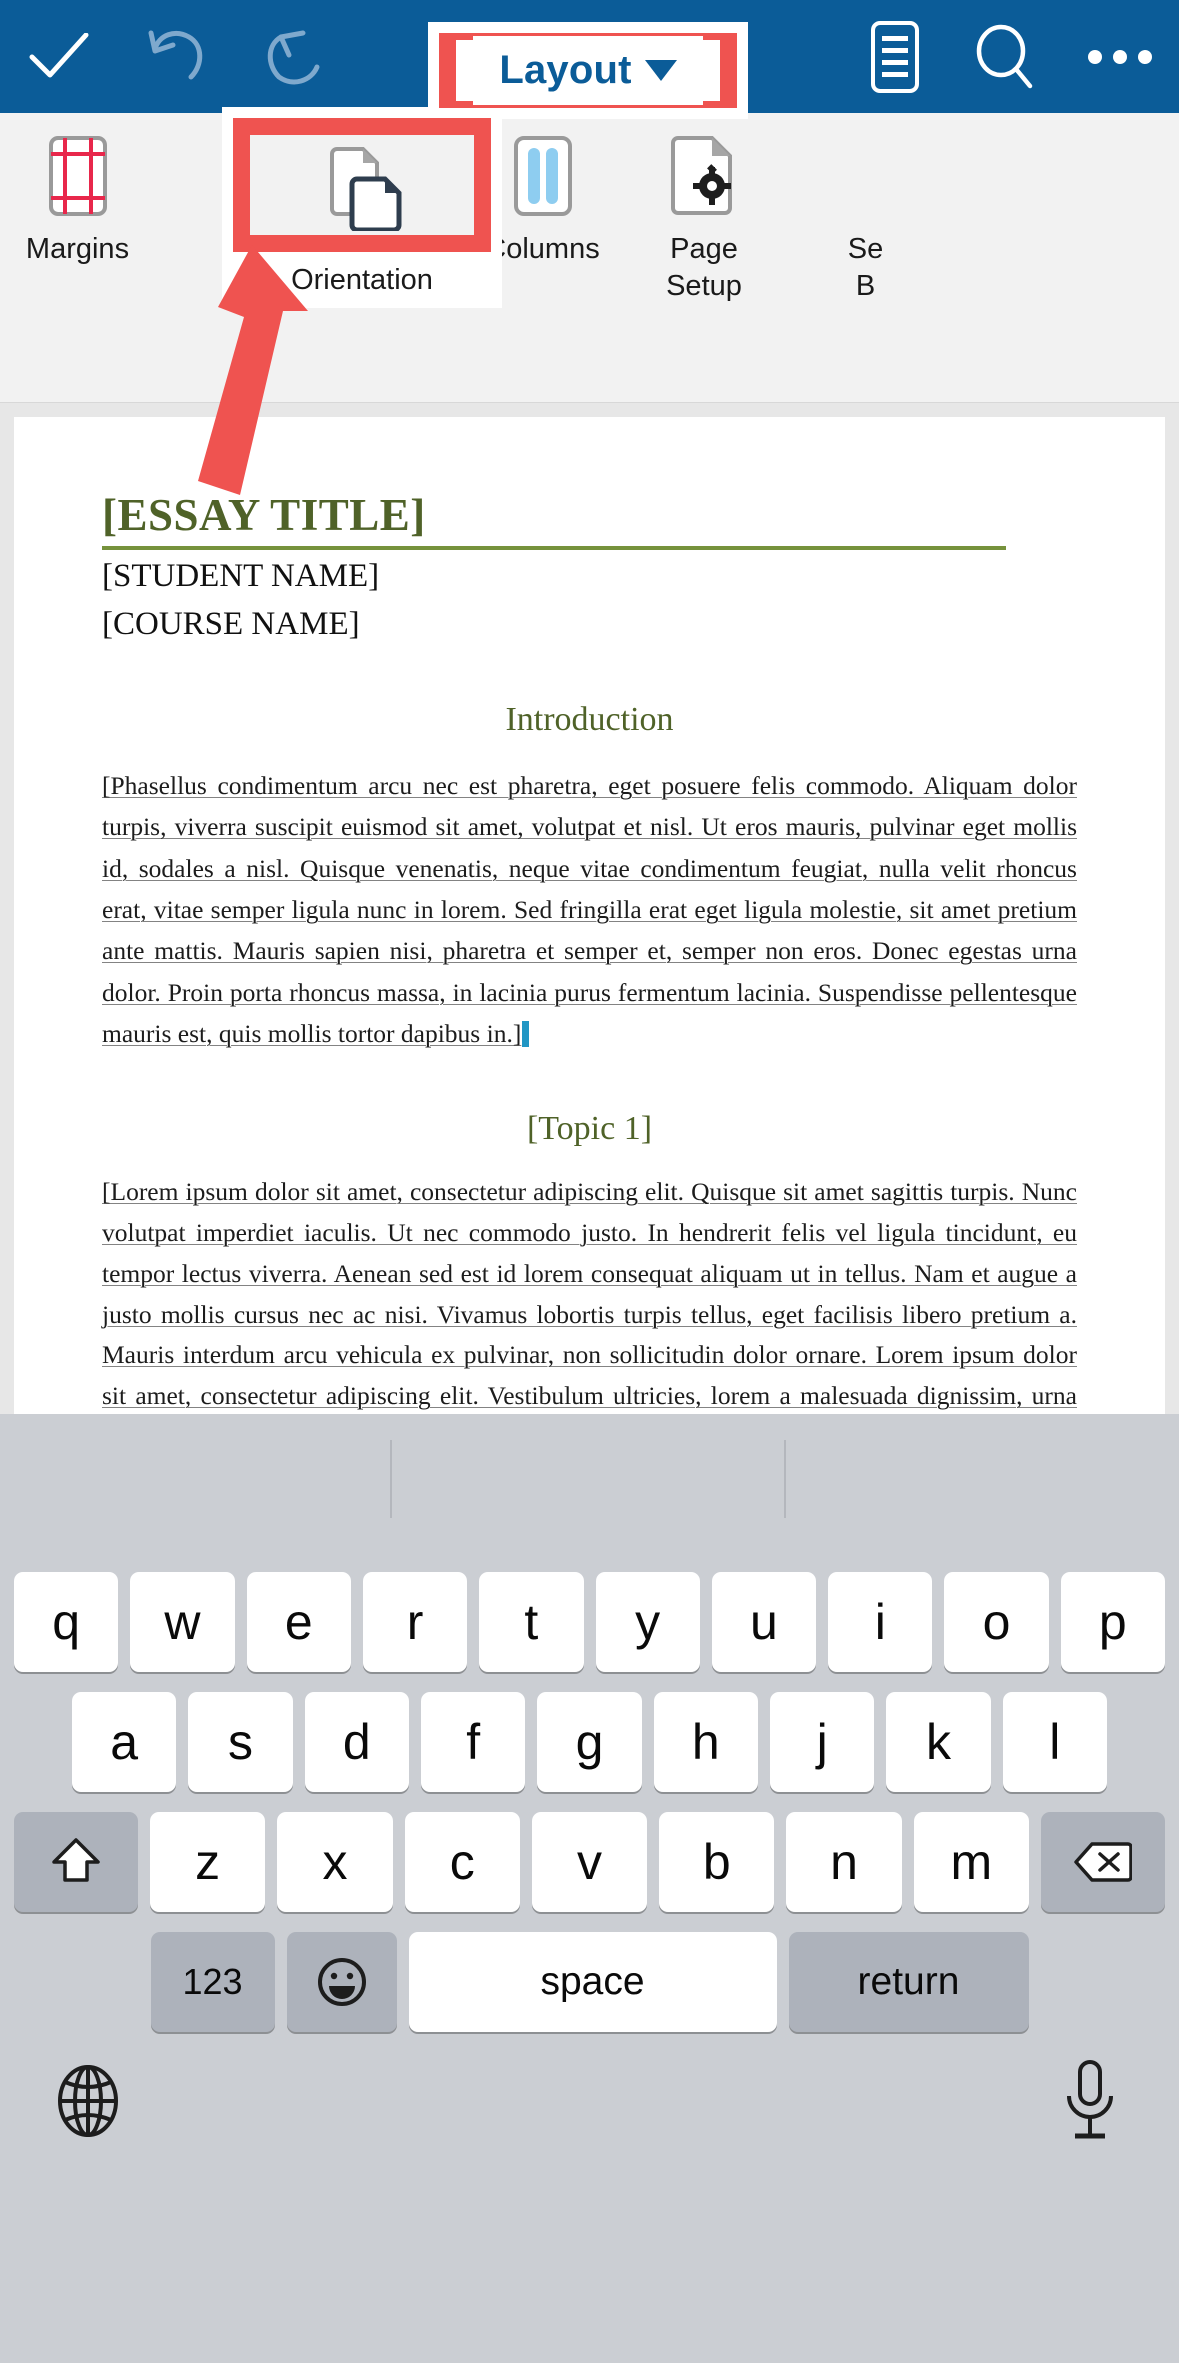 This screenshot has width=1179, height=2363. I want to click on document-view-icon, so click(895, 56).